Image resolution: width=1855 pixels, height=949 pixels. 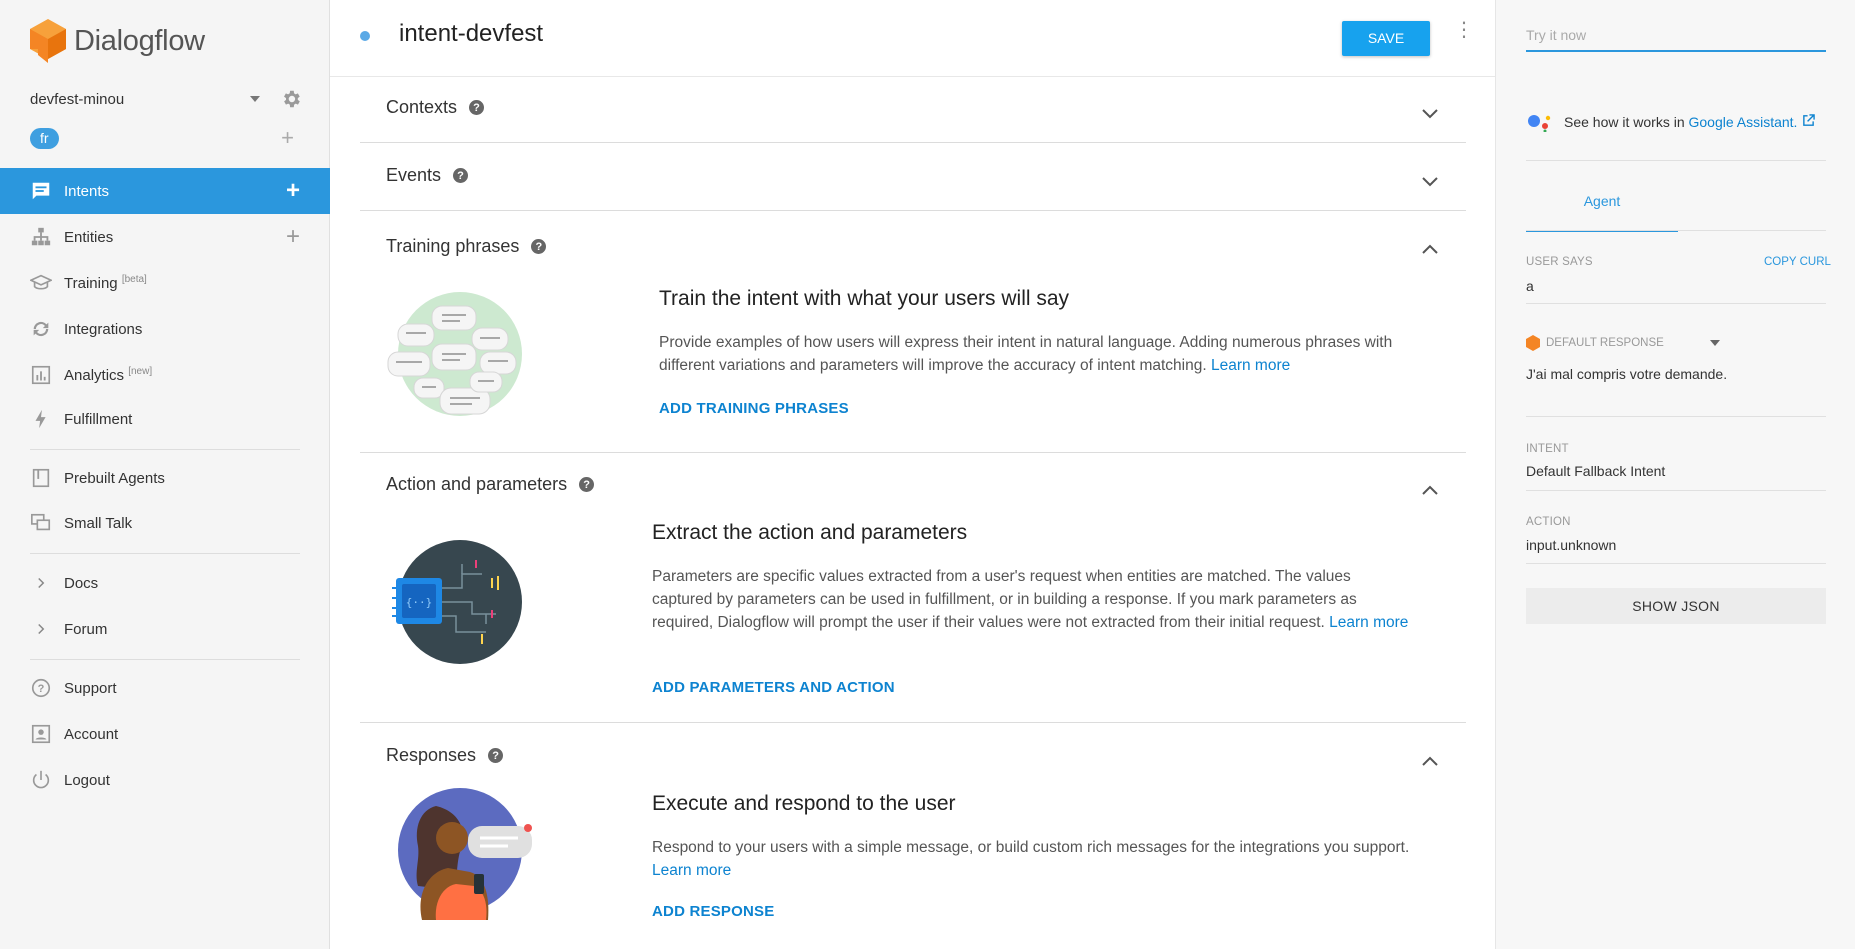 What do you see at coordinates (48, 41) in the screenshot?
I see `dialogflow-logo-icon` at bounding box center [48, 41].